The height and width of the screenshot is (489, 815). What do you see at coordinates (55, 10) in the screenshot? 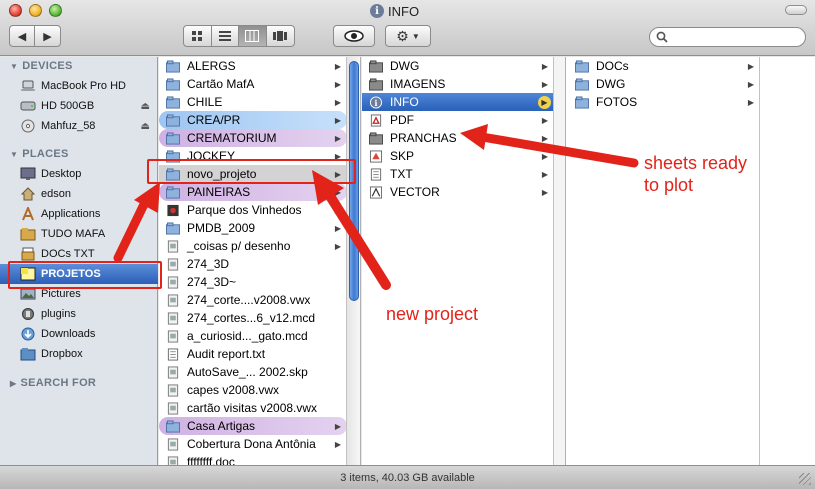
I see `zoom-window-button` at bounding box center [55, 10].